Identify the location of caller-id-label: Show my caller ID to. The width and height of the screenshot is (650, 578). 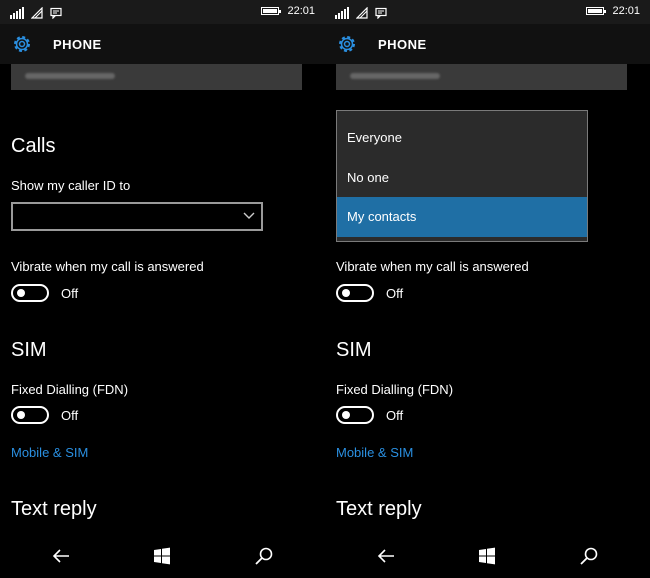
(71, 185).